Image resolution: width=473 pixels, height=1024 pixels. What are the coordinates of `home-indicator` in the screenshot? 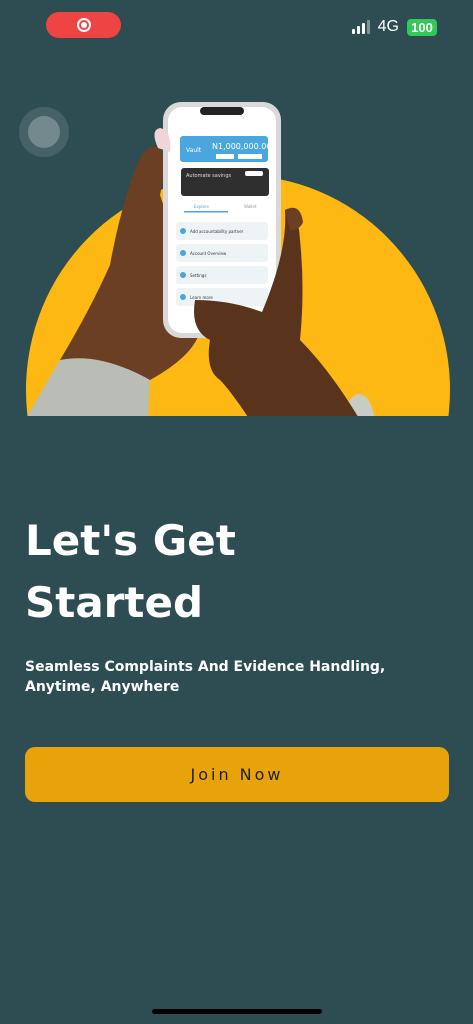 It's located at (237, 1011).